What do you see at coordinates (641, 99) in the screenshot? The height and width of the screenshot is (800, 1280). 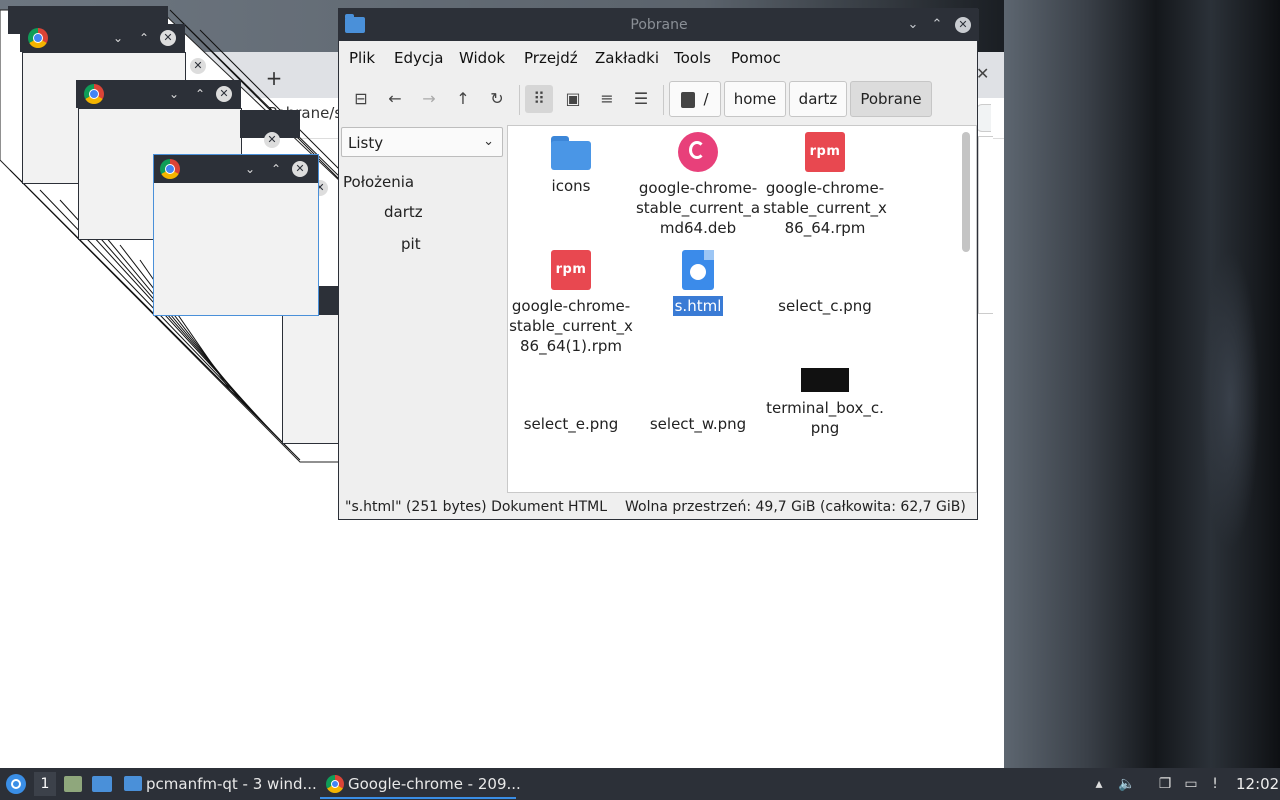 I see `detailed-view-icon: ☰` at bounding box center [641, 99].